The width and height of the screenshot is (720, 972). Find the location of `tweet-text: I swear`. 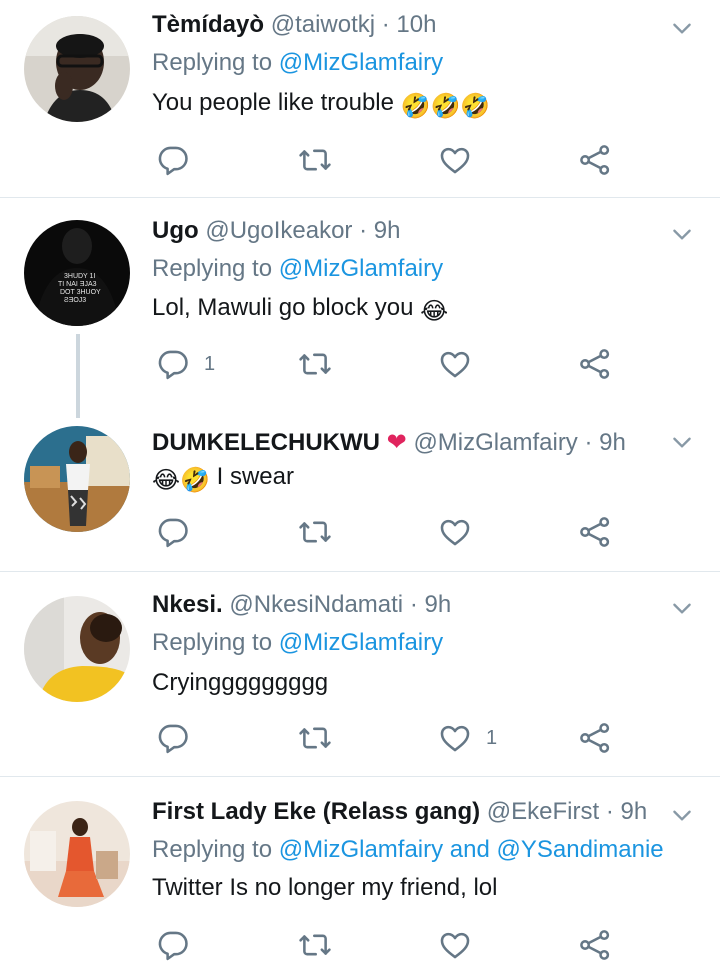

tweet-text: I swear is located at coordinates (255, 476).